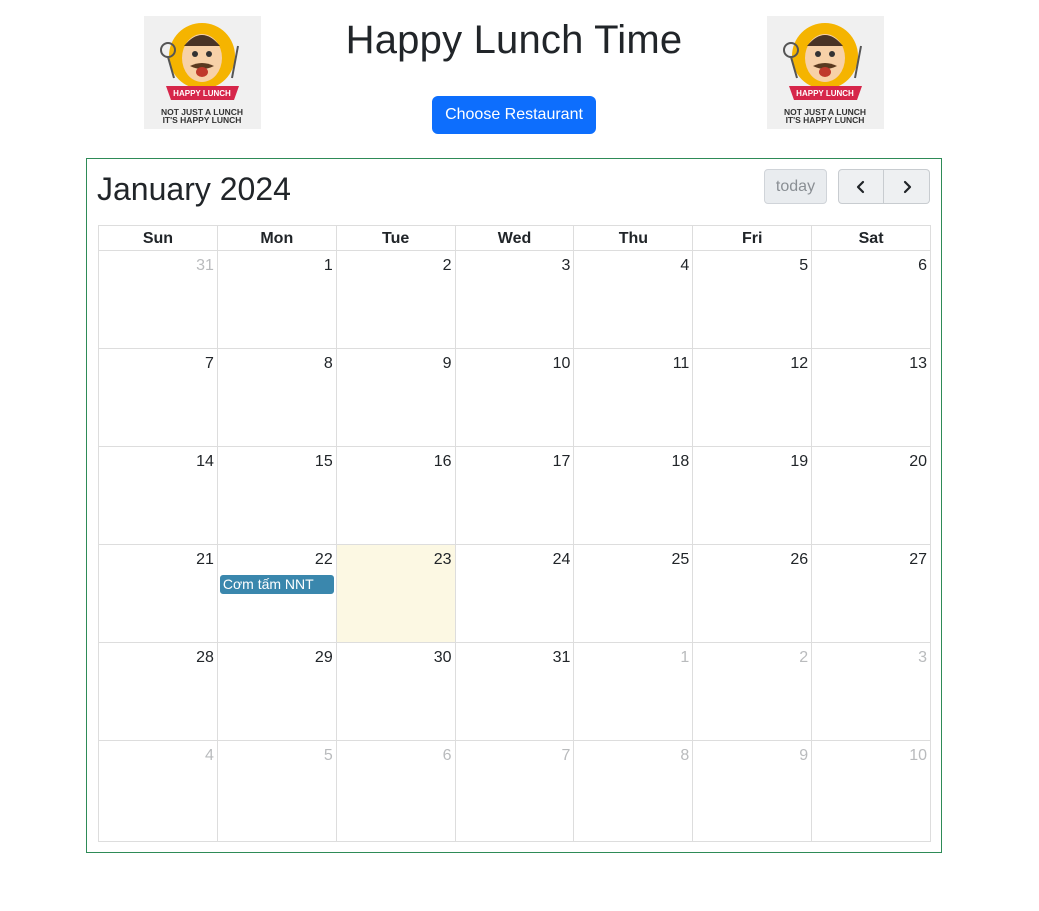  I want to click on day-number: 26, so click(799, 559).